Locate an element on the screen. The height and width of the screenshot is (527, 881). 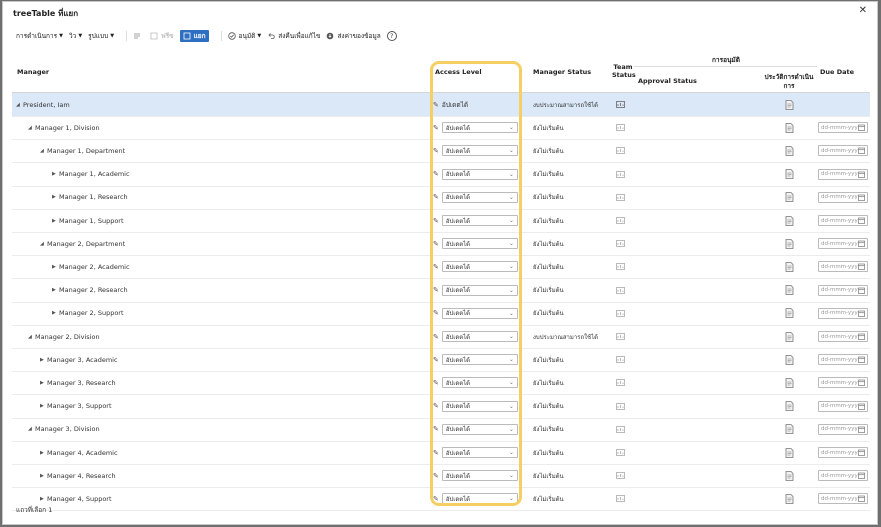
approve-menu: อนุมัติ ▼ is located at coordinates (244, 36).